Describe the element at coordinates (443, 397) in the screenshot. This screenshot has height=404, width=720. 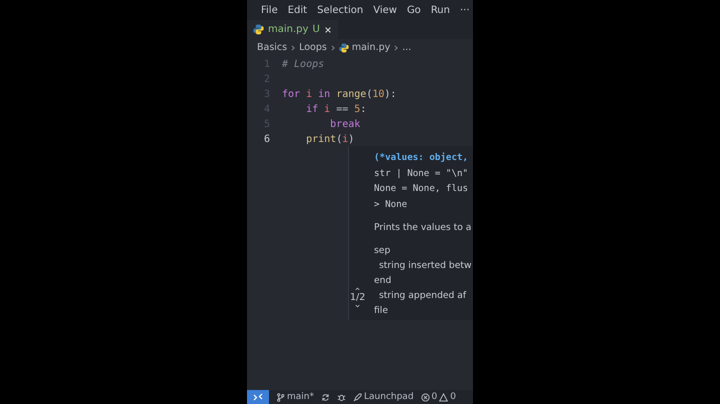
I see `warning-icon` at that location.